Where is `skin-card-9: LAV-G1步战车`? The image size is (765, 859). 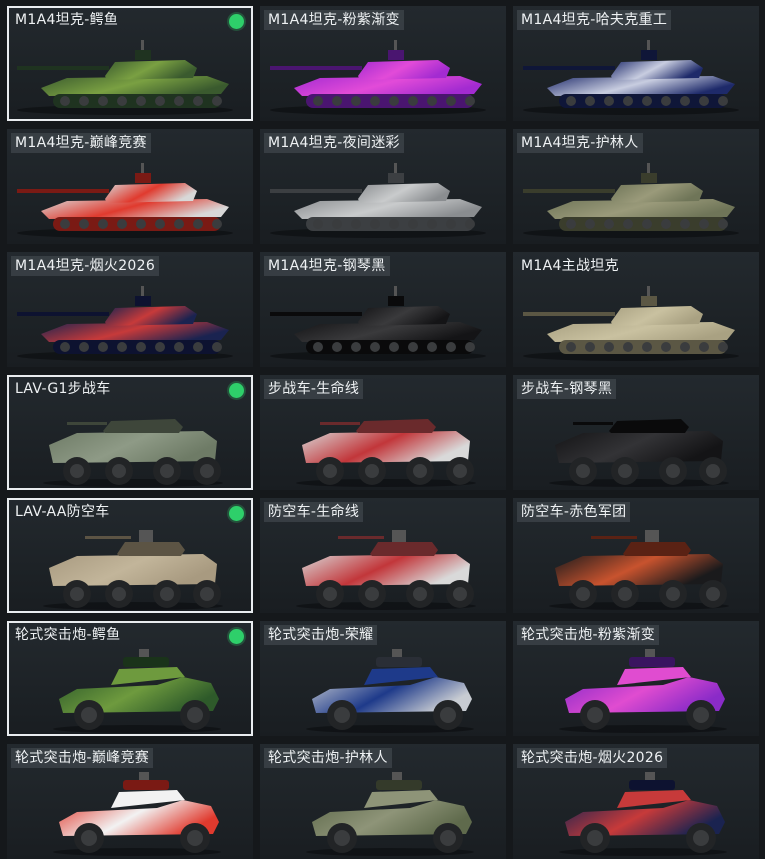 skin-card-9: LAV-G1步战车 is located at coordinates (130, 432).